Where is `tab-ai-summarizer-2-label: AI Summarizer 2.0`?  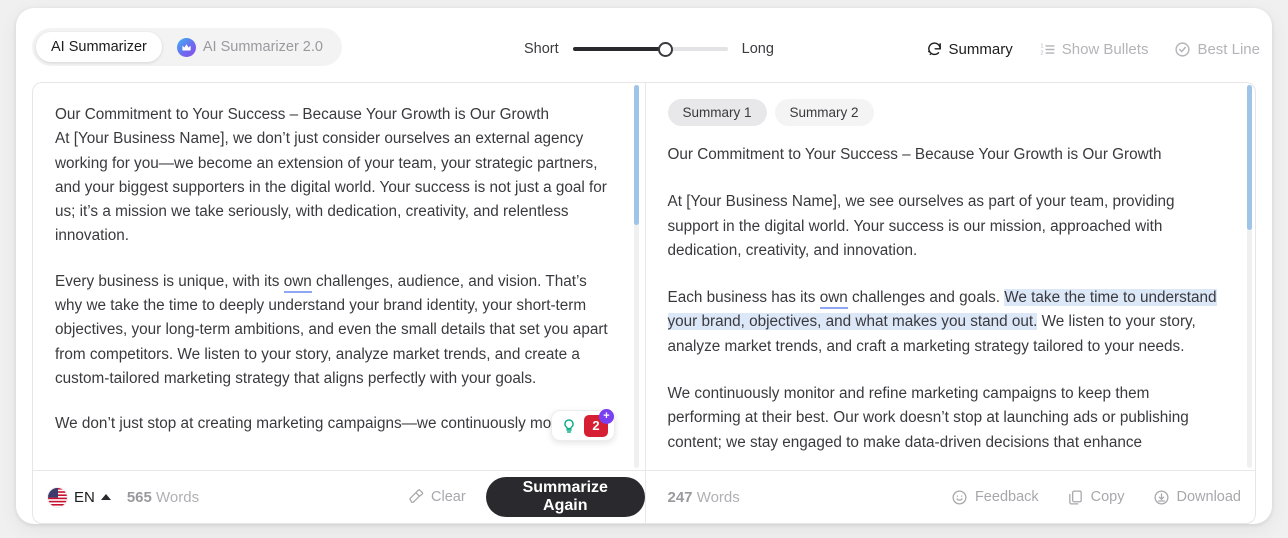 tab-ai-summarizer-2-label: AI Summarizer 2.0 is located at coordinates (262, 47).